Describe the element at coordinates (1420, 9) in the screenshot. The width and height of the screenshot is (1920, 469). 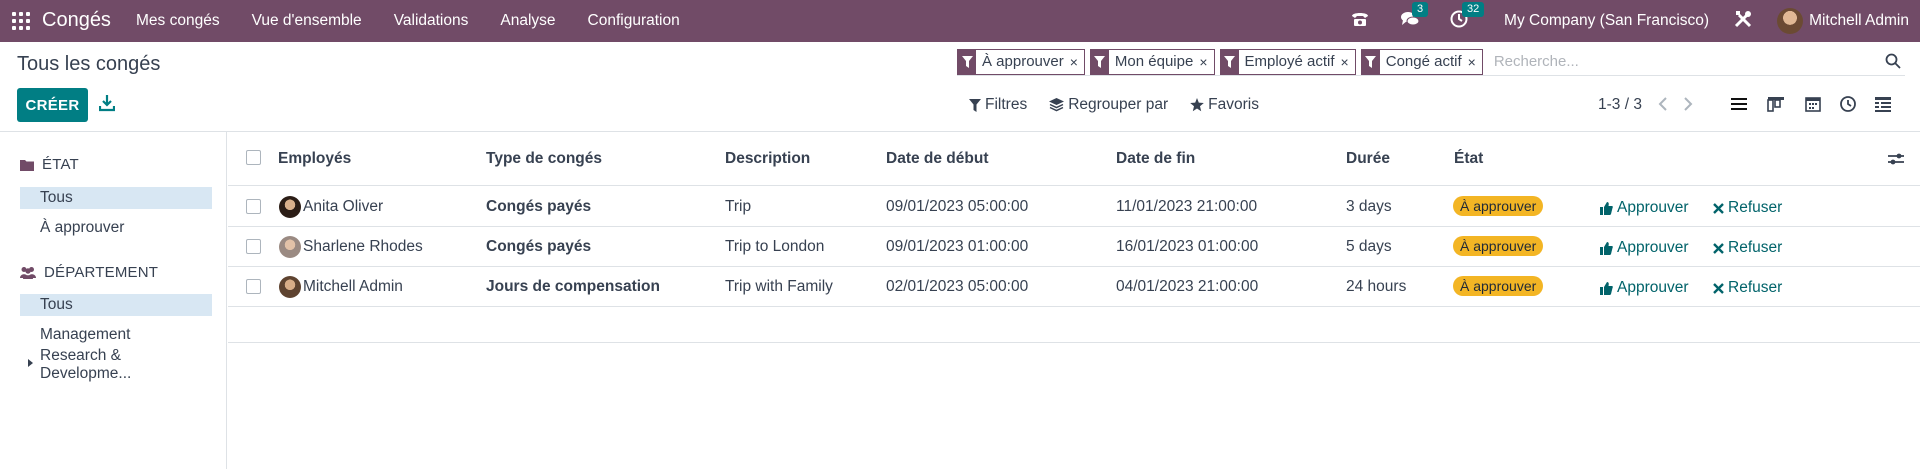
I see `messages-badge: 3` at that location.